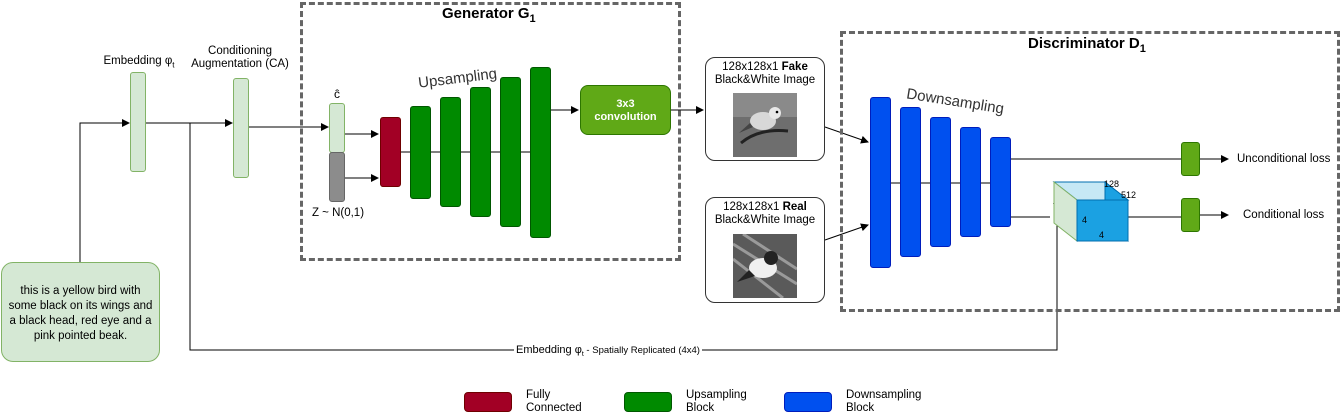 This screenshot has width=1343, height=417. Describe the element at coordinates (765, 73) in the screenshot. I see `fake-image-label: 128x128x1 Fake Black&White Image` at that location.